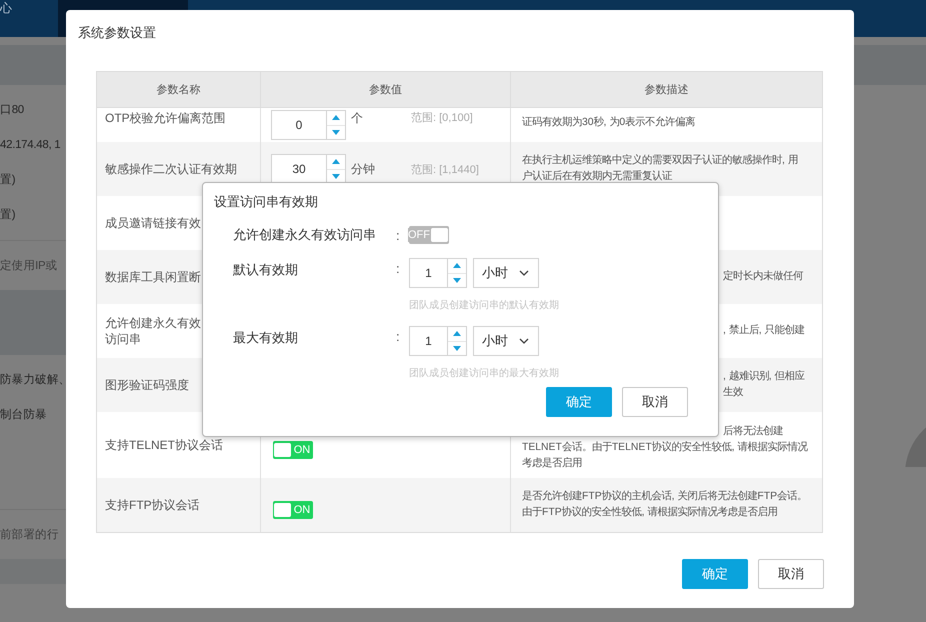  I want to click on parameter-name: OTP校验允许偏离范围, so click(165, 118).